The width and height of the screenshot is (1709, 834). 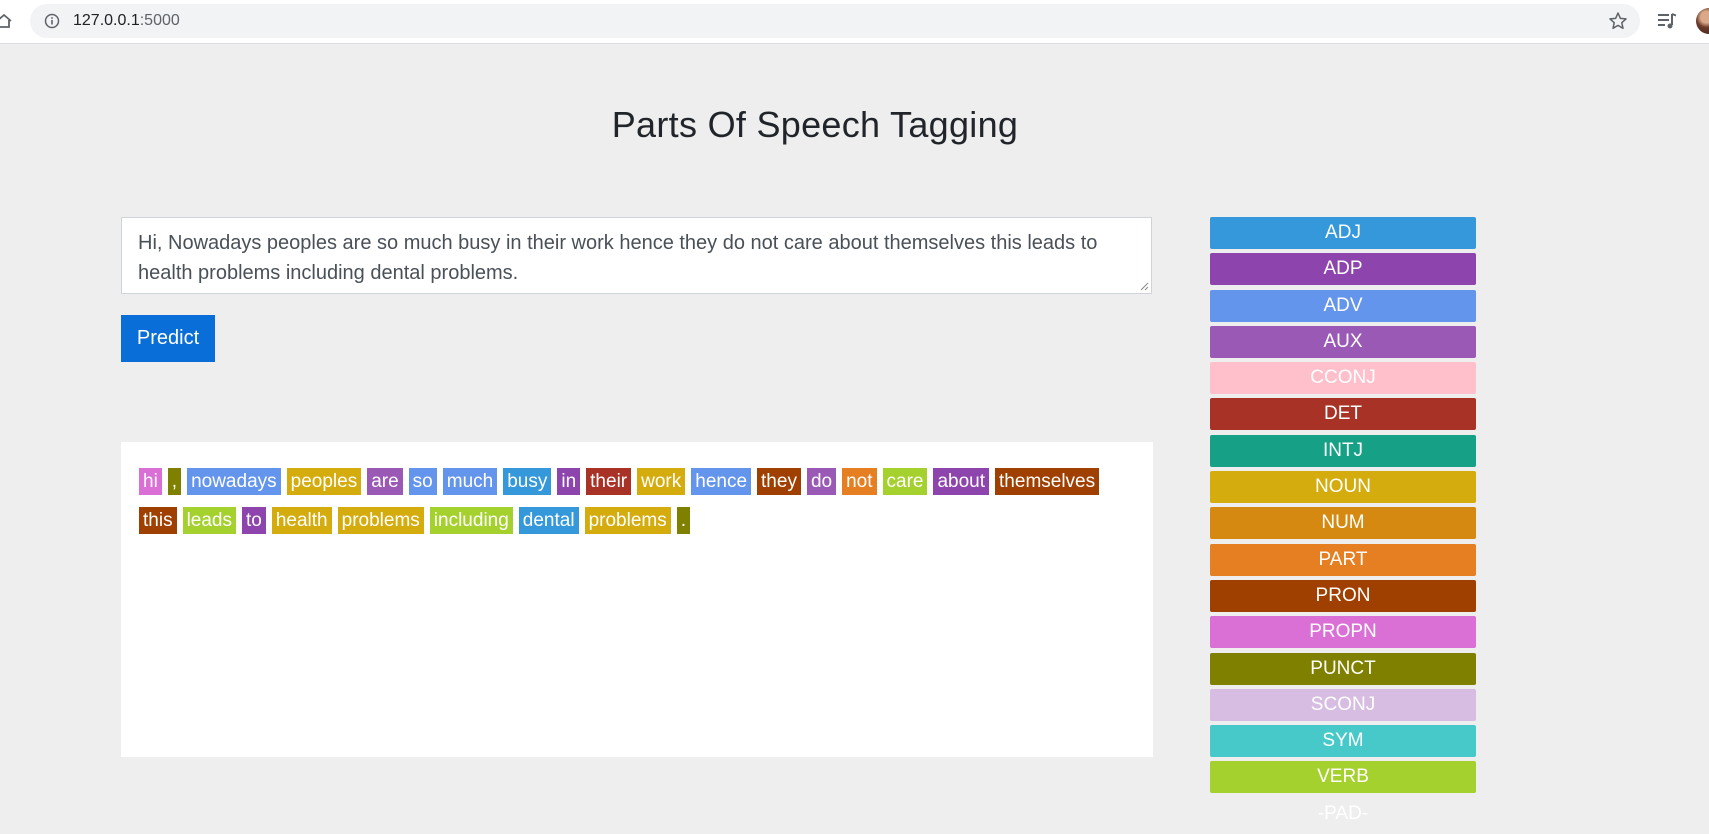 I want to click on url-text: 127.0.0.1:5000, so click(x=126, y=21).